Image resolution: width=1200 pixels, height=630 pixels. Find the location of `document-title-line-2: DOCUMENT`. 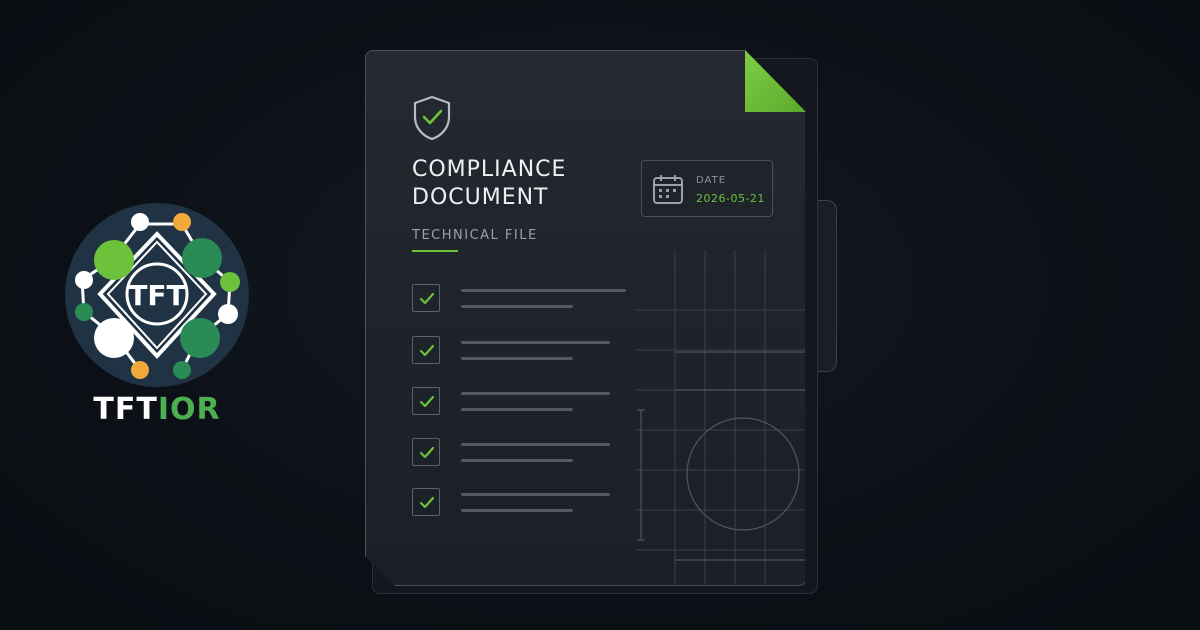

document-title-line-2: DOCUMENT is located at coordinates (480, 197).